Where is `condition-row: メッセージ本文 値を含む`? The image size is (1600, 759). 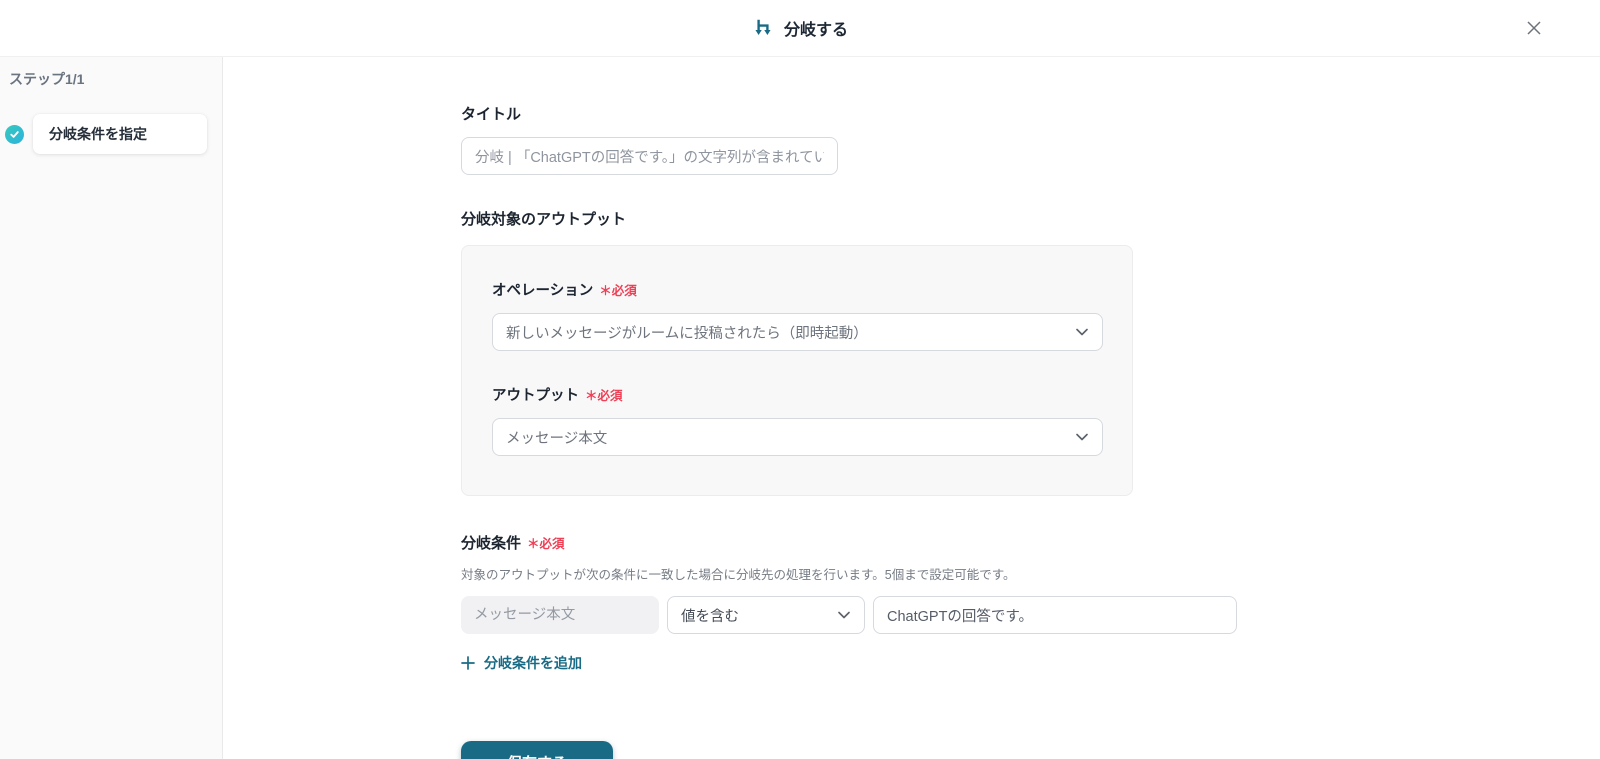 condition-row: メッセージ本文 値を含む is located at coordinates (1030, 615).